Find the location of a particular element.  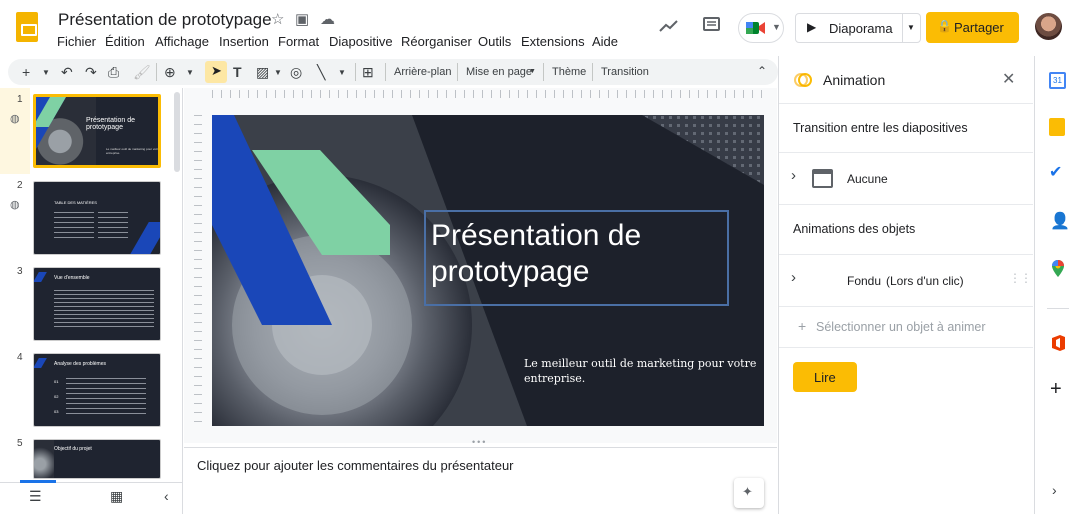

add-addon-icon: + is located at coordinates (1056, 389).